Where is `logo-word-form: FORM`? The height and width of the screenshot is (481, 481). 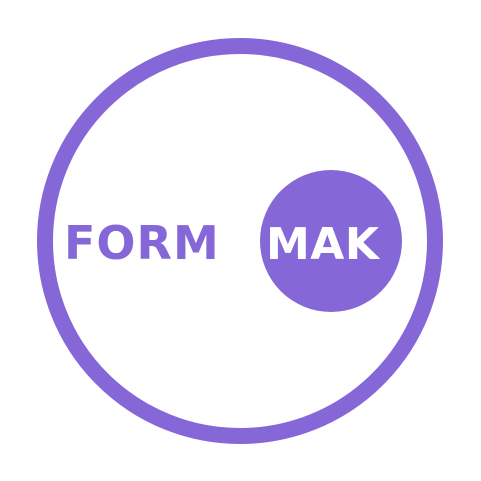 logo-word-form: FORM is located at coordinates (142, 243).